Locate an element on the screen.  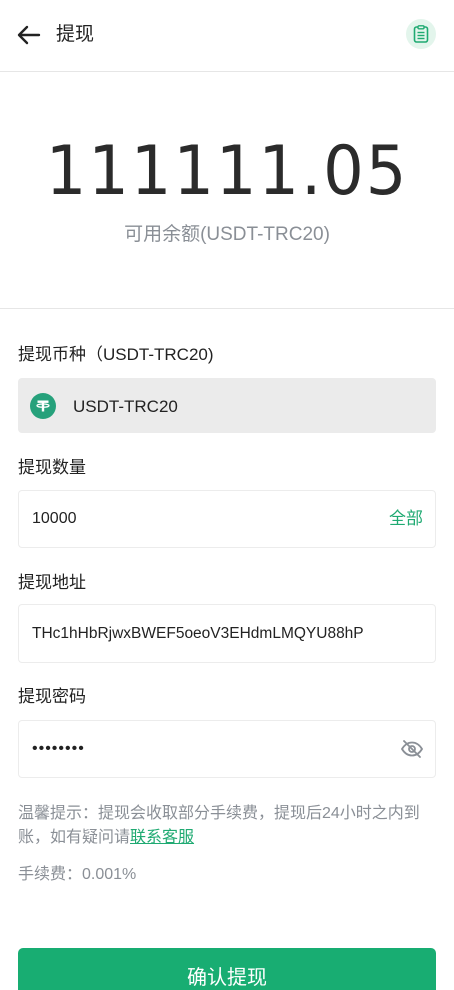
arrow-left-icon is located at coordinates (29, 35).